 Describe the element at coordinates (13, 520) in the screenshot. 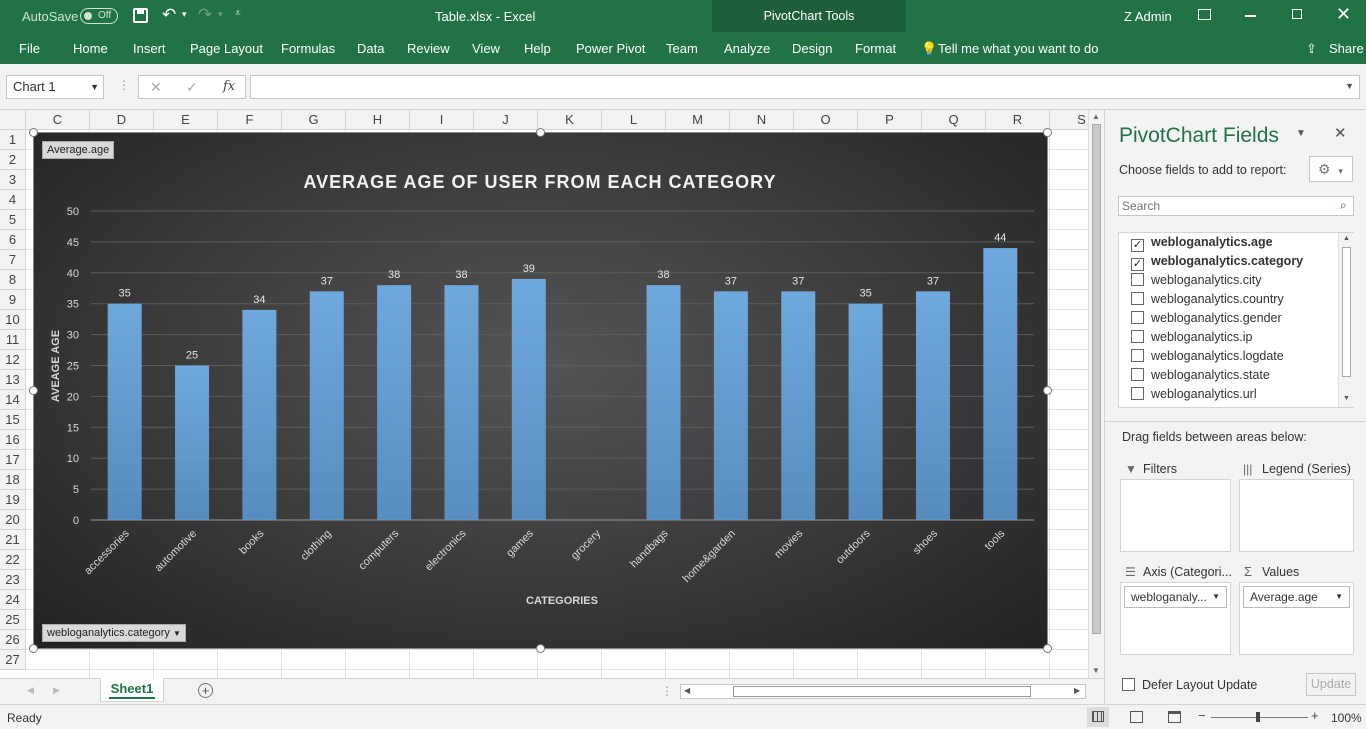

I see `row-header-20: 20` at that location.